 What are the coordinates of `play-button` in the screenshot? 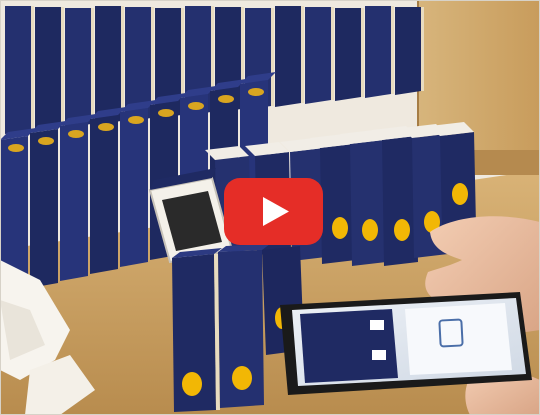 It's located at (273, 211).